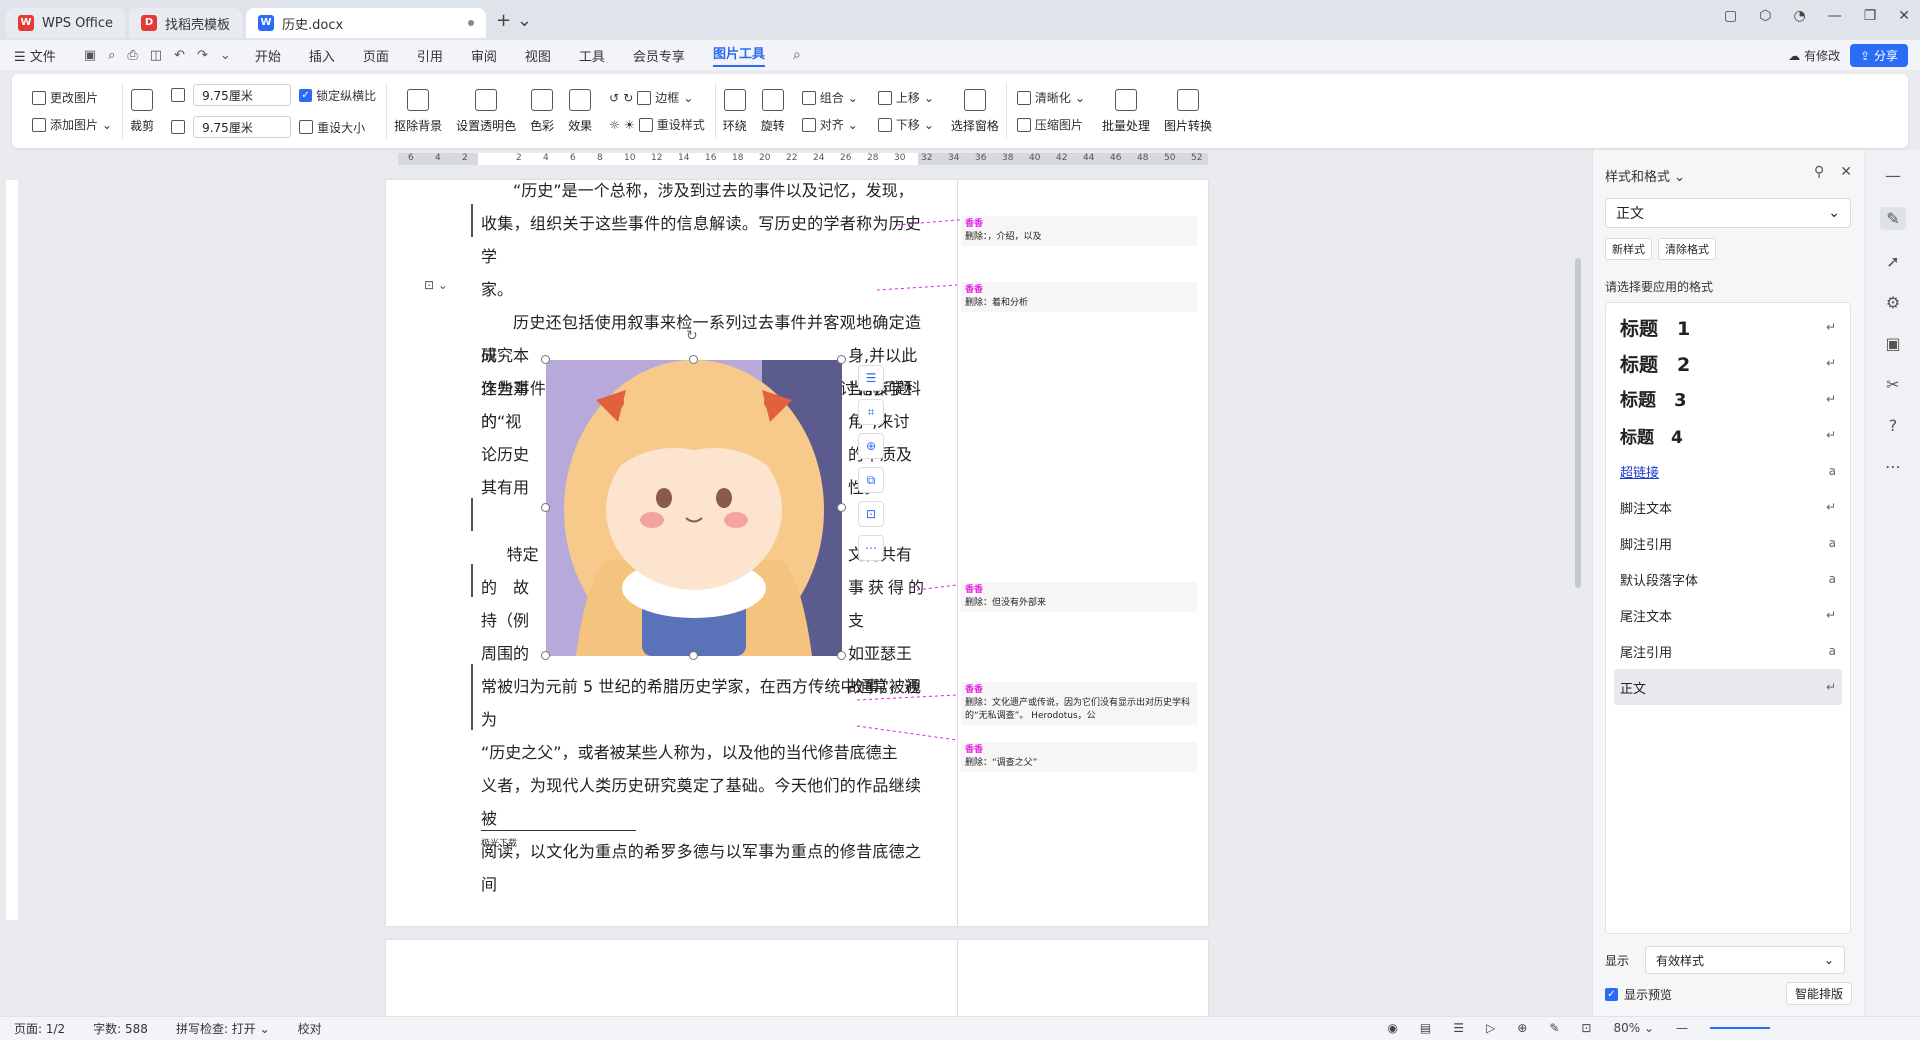  What do you see at coordinates (1079, 231) in the screenshot?
I see `revision-comment: 香香 删除：，介绍，以及` at bounding box center [1079, 231].